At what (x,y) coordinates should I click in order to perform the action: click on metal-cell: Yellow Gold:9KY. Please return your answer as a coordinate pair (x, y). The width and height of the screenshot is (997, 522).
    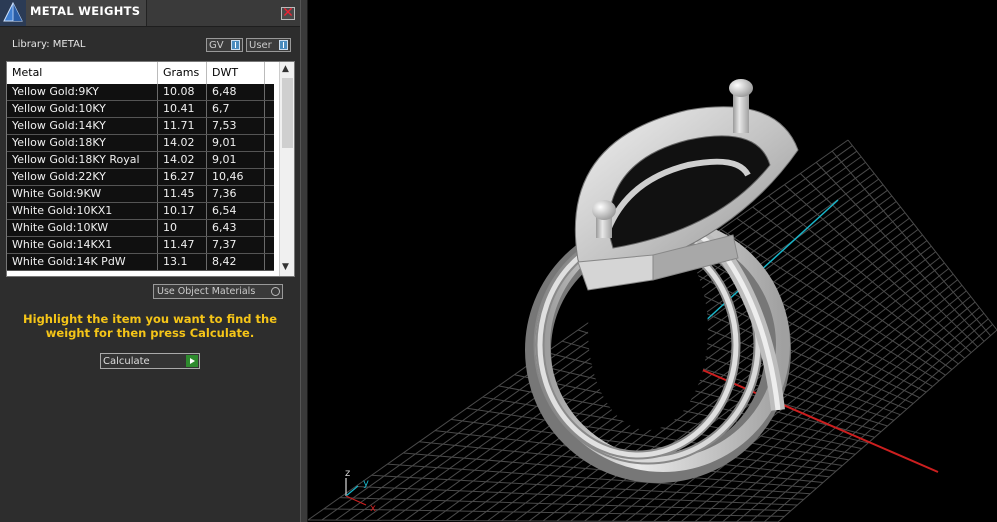
    Looking at the image, I should click on (82, 92).